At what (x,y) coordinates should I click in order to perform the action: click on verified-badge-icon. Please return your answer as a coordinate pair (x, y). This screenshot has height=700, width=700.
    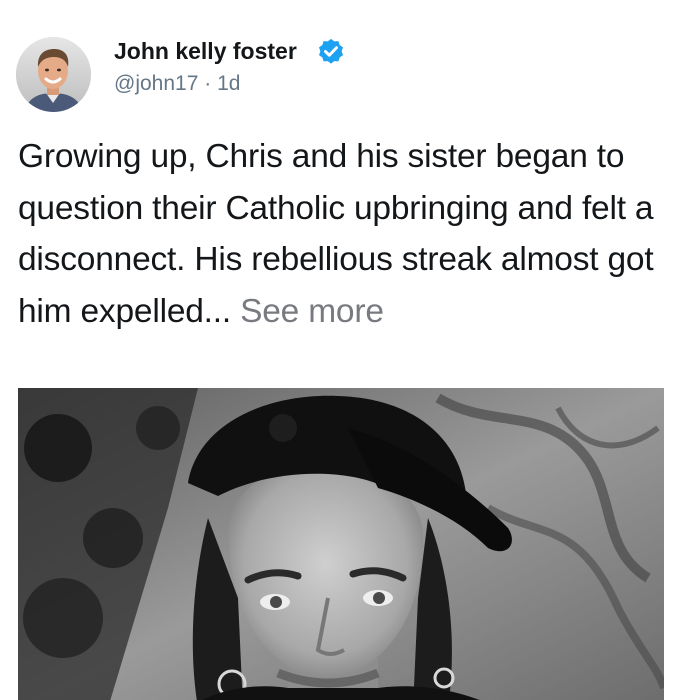
    Looking at the image, I should click on (331, 51).